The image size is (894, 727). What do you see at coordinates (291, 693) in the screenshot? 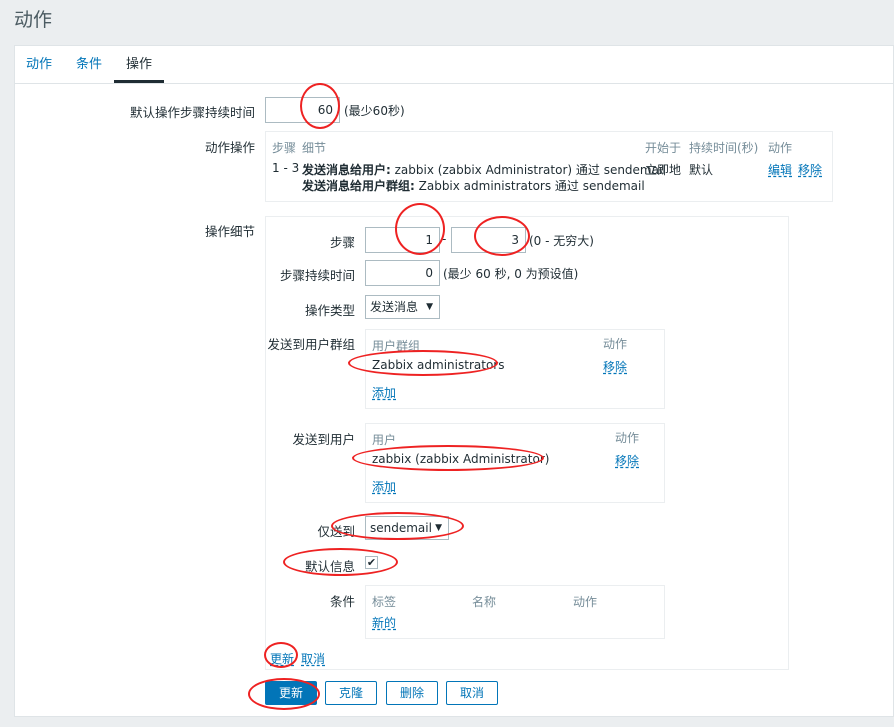
I see `update-button: 更新` at bounding box center [291, 693].